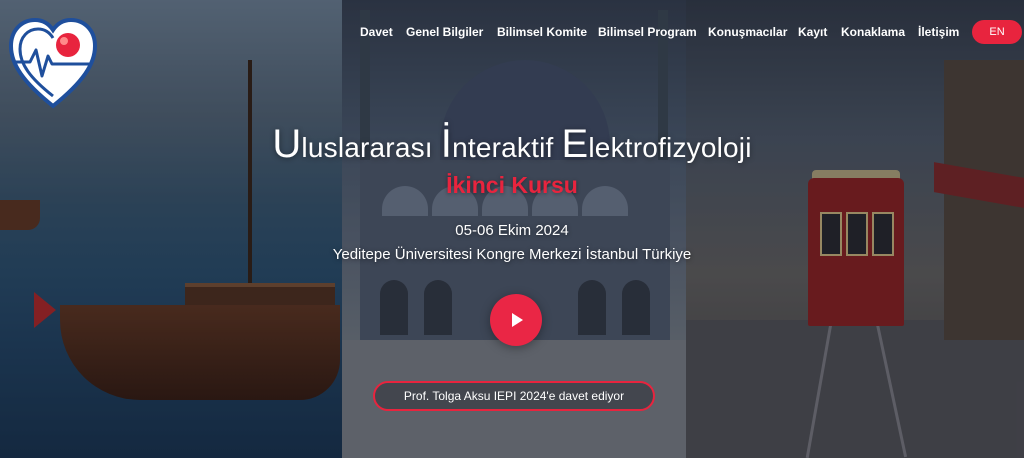 The width and height of the screenshot is (1024, 458). I want to click on nav-genel-bilgiler: Genel Bilgiler, so click(444, 32).